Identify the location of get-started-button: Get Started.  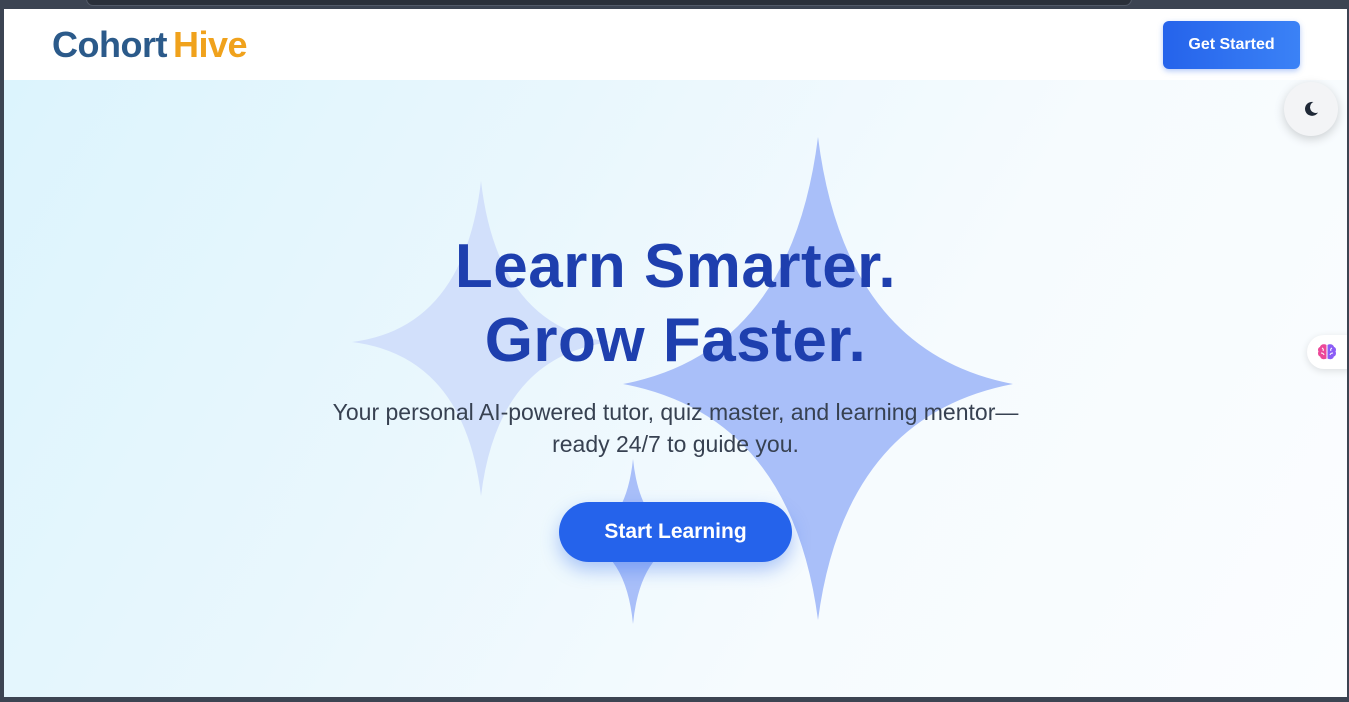
(1231, 45).